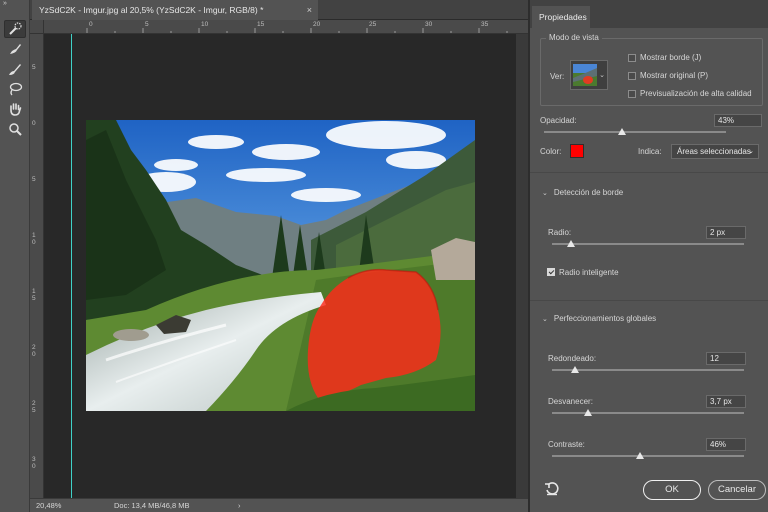 This screenshot has width=768, height=512. Describe the element at coordinates (671, 57) in the screenshot. I see `show-edge-label: Mostrar borde (J)` at that location.